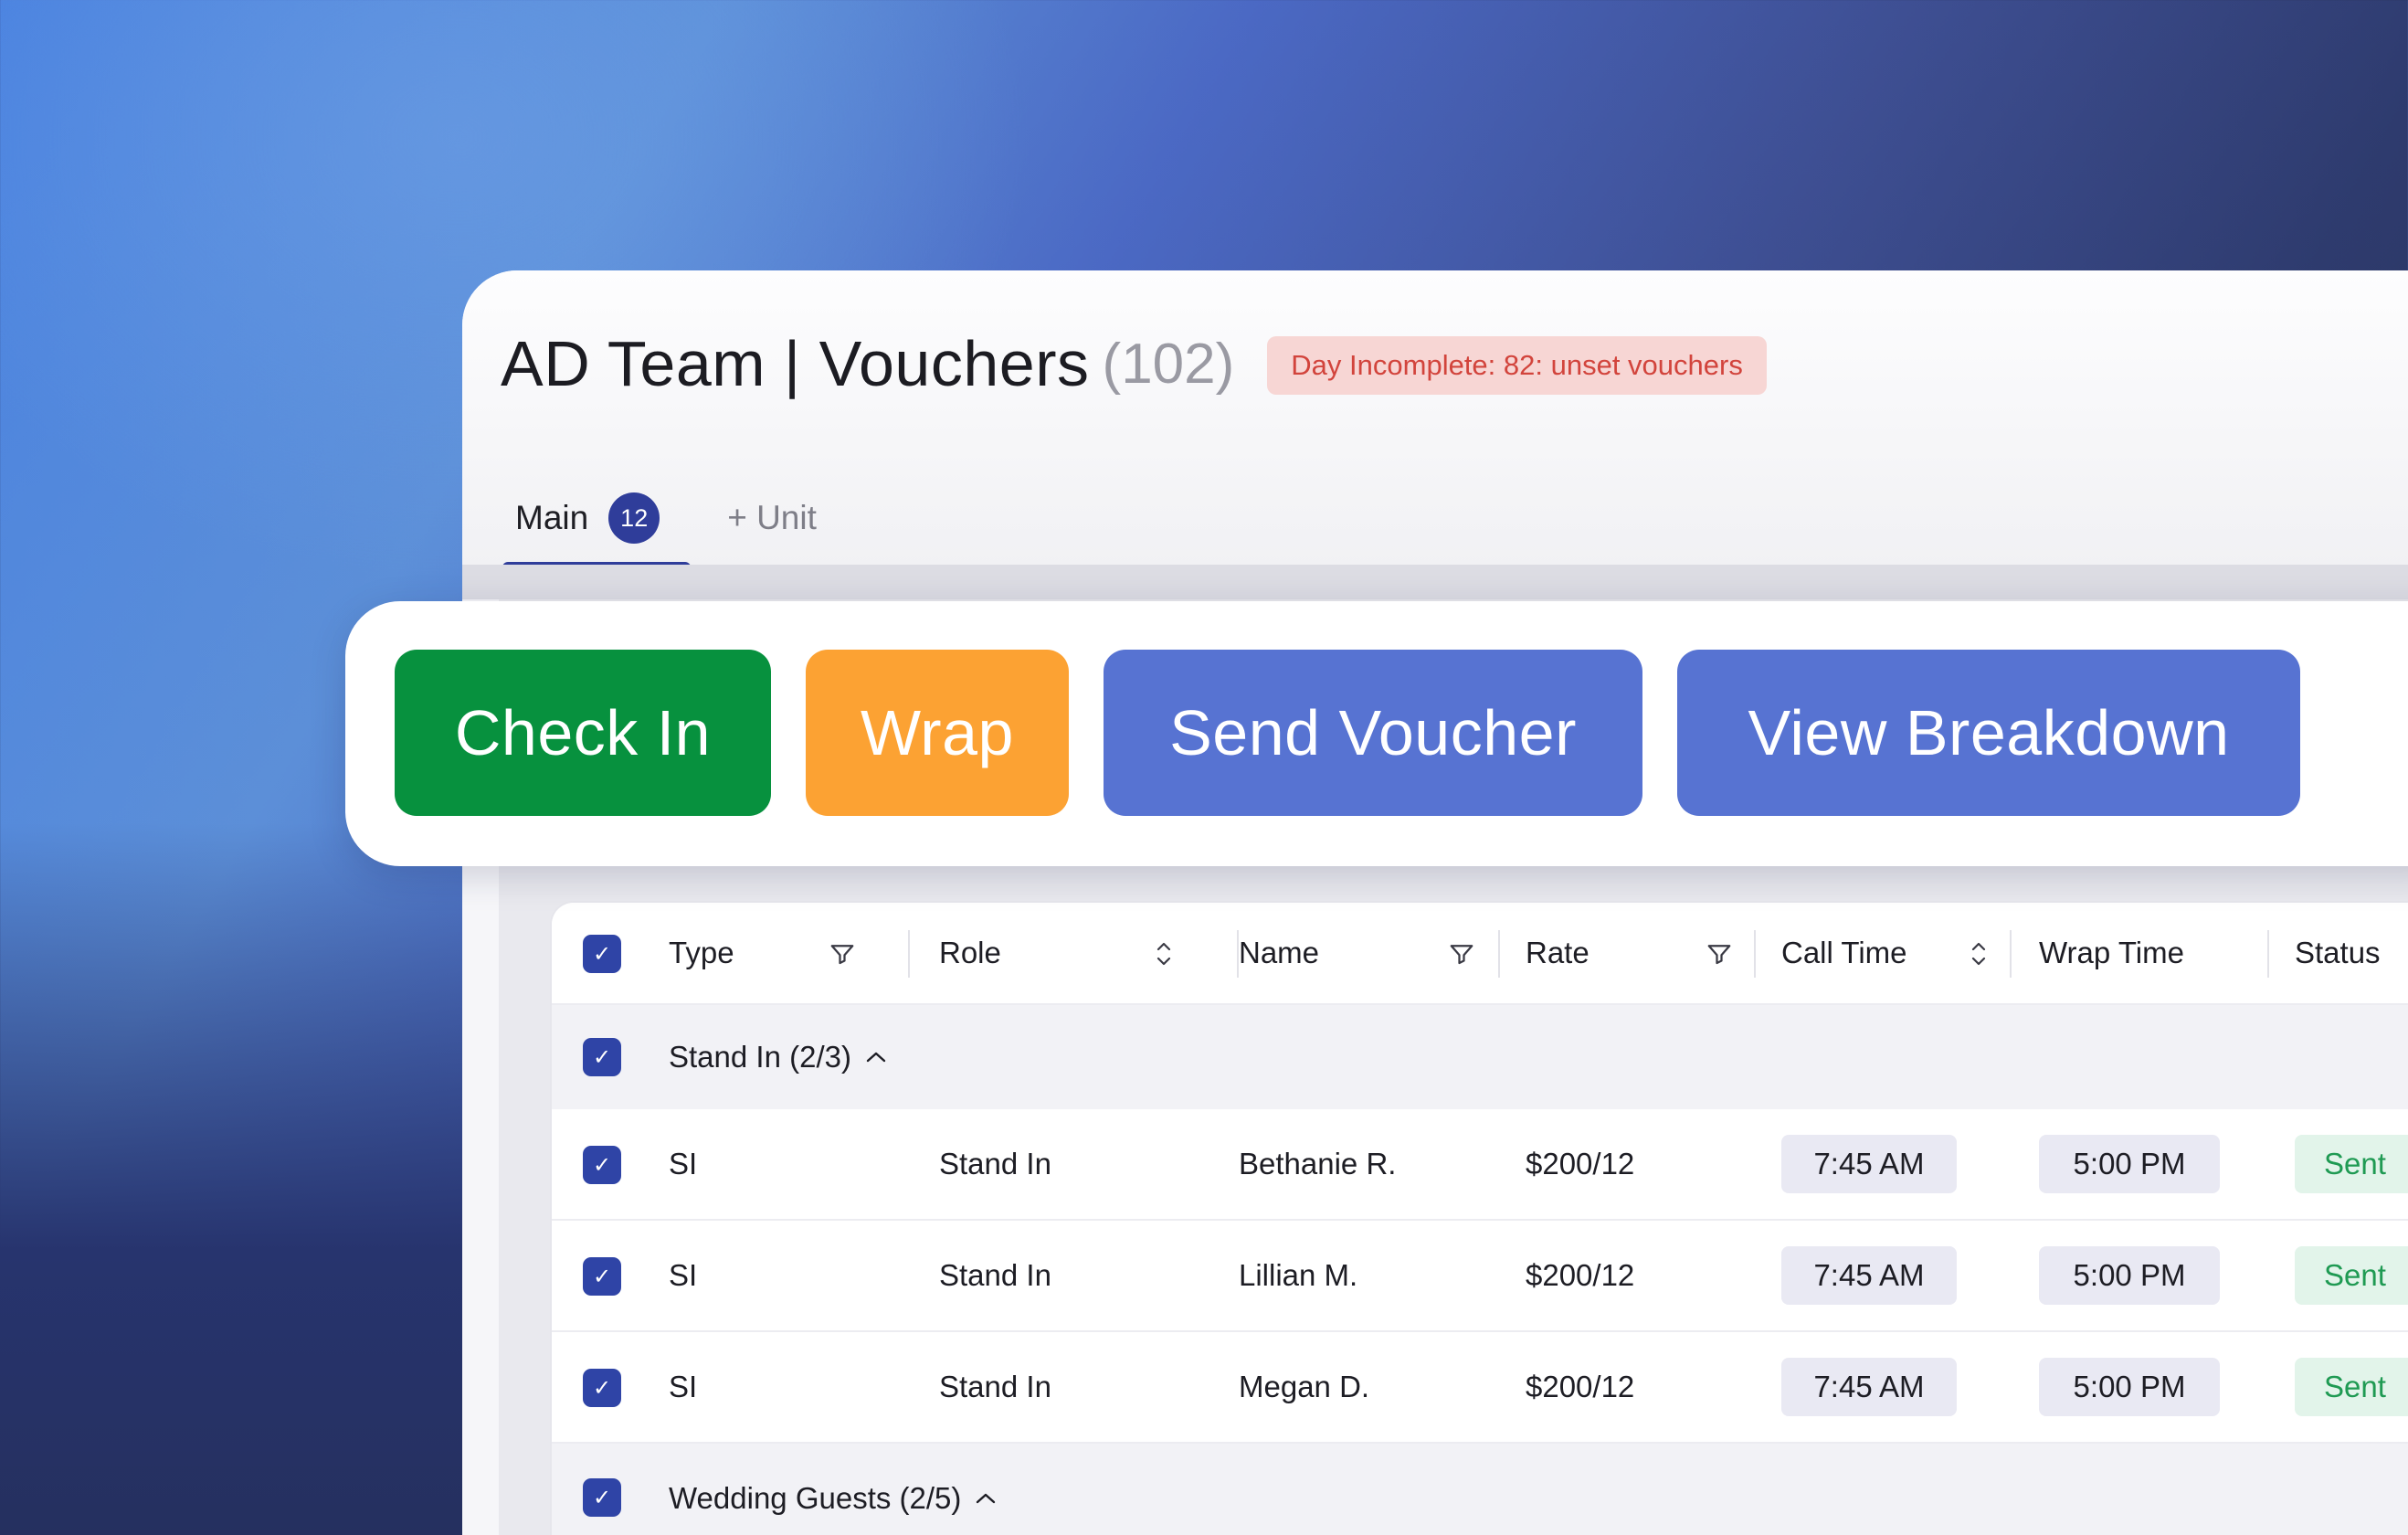  Describe the element at coordinates (602, 954) in the screenshot. I see `select-all-checkbox: ✓` at that location.